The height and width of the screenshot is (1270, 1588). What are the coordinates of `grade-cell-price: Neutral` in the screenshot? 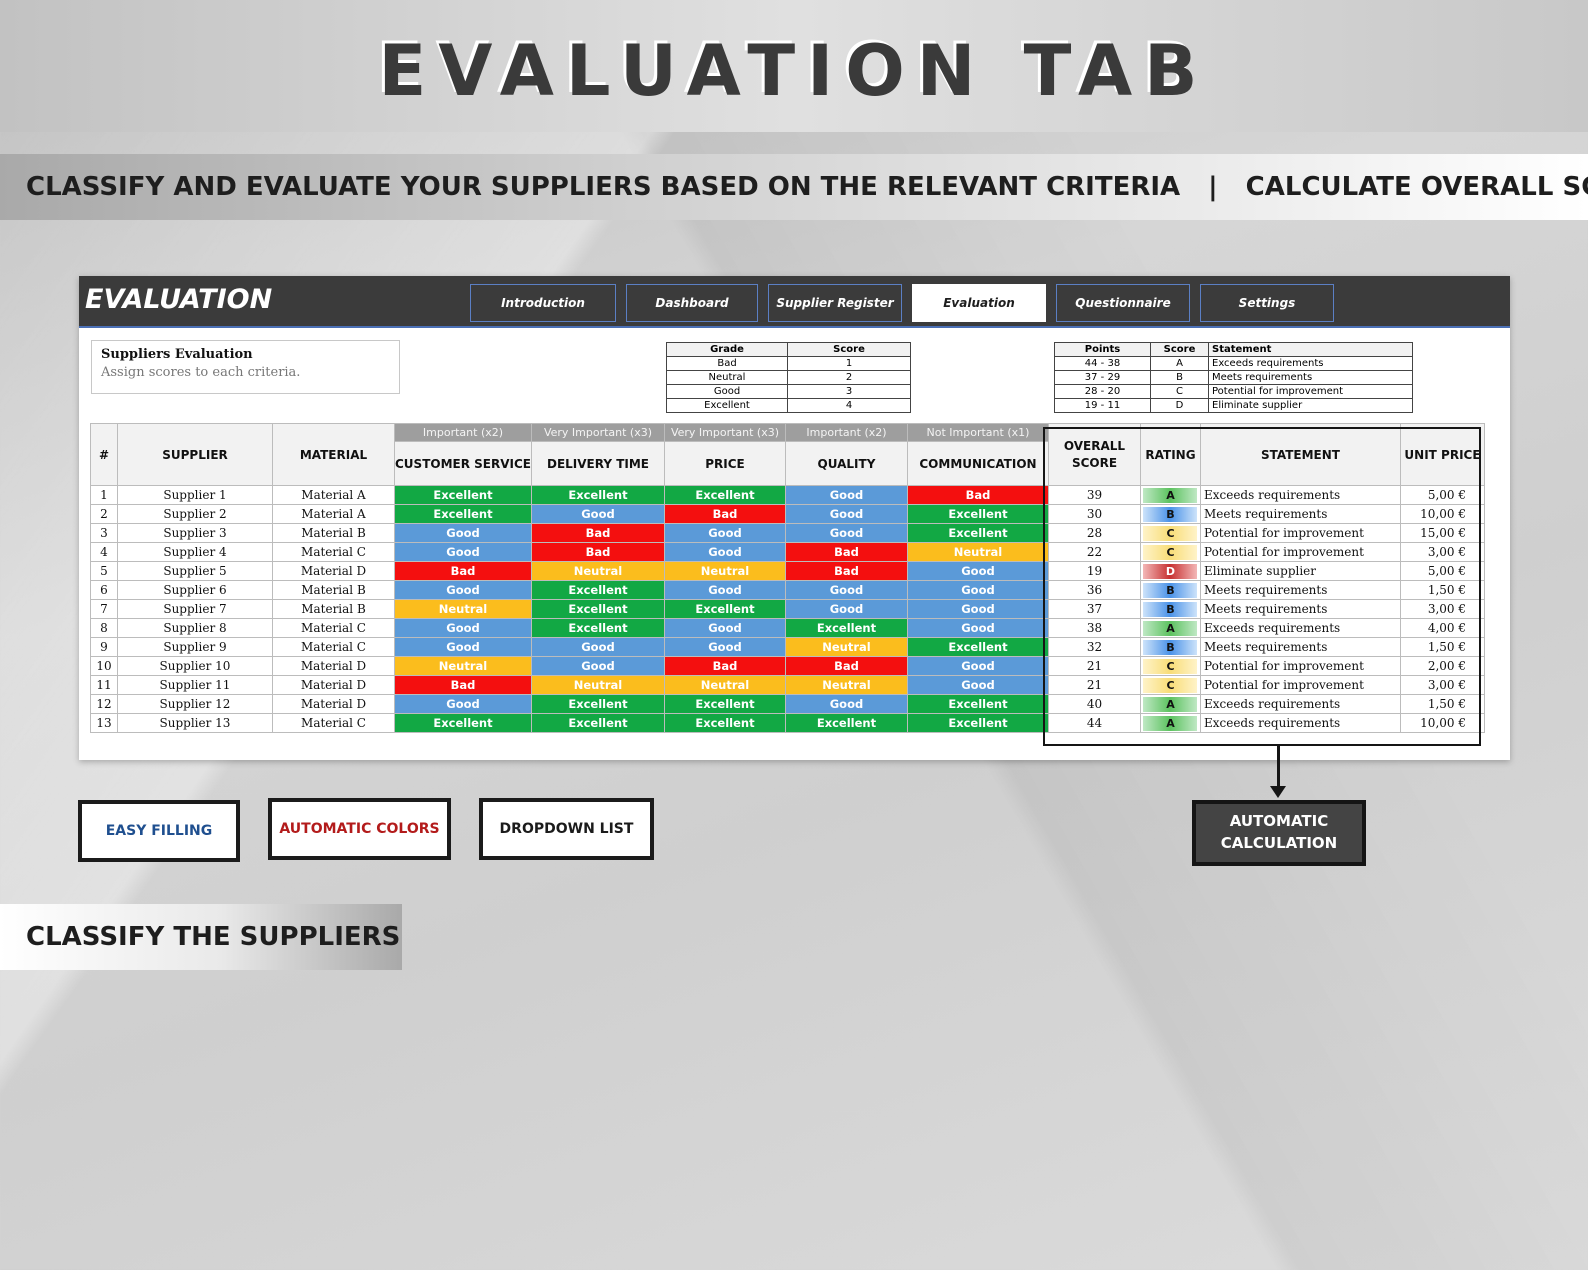 It's located at (724, 685).